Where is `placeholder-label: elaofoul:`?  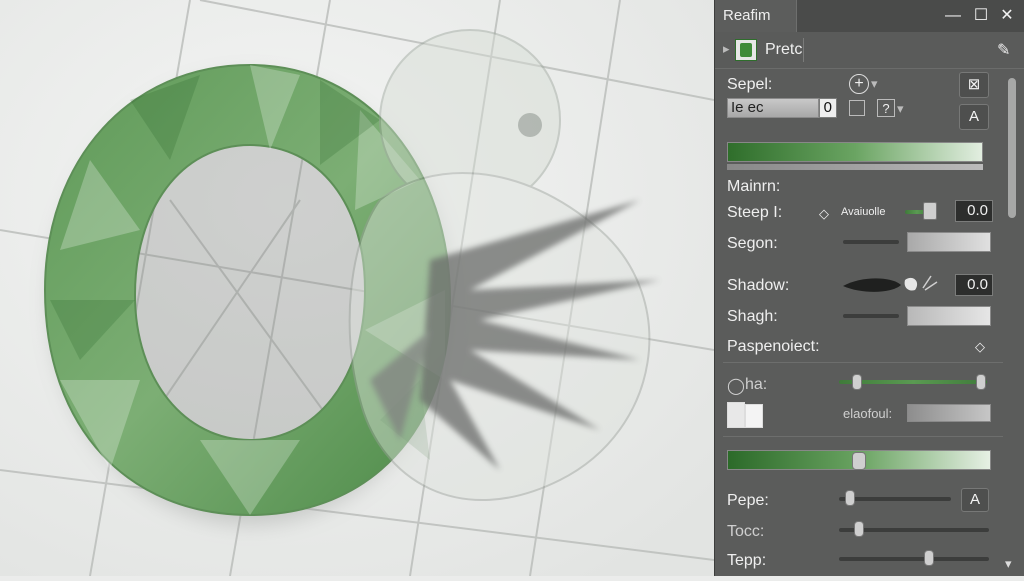
placeholder-label: elaofoul: is located at coordinates (868, 413).